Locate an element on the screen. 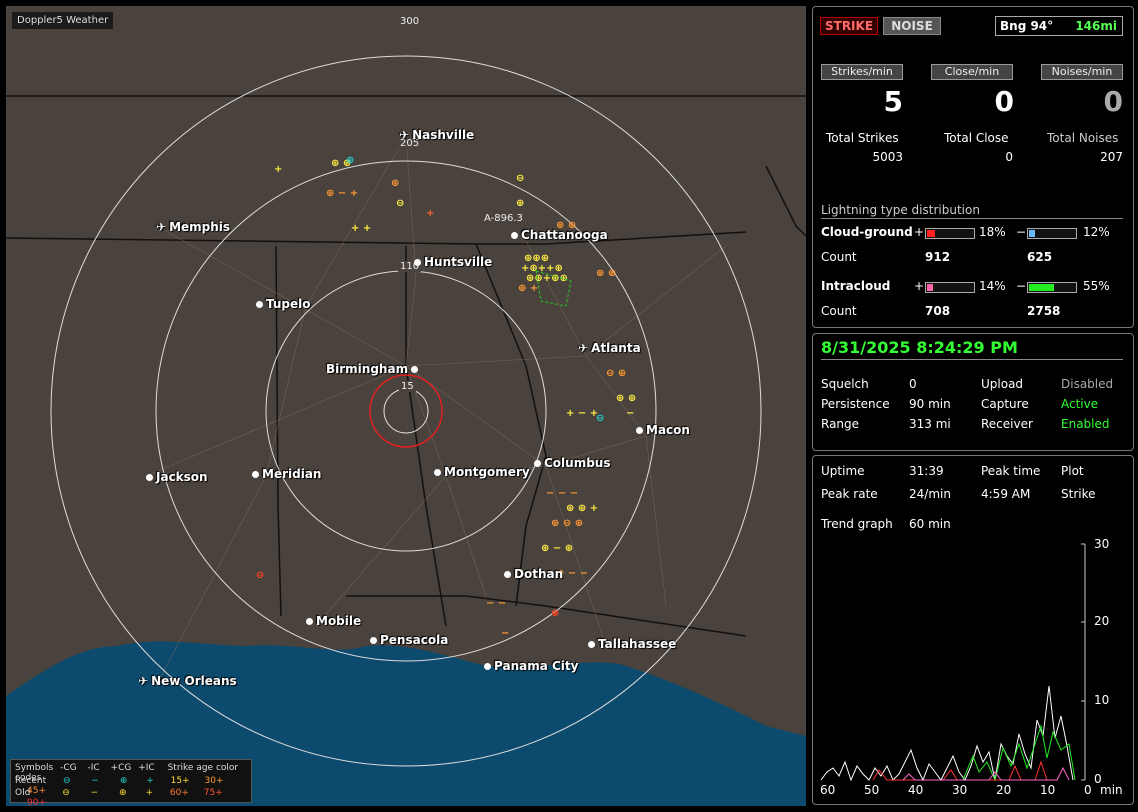  peak-time-value: 4:59 AM is located at coordinates (1006, 494).